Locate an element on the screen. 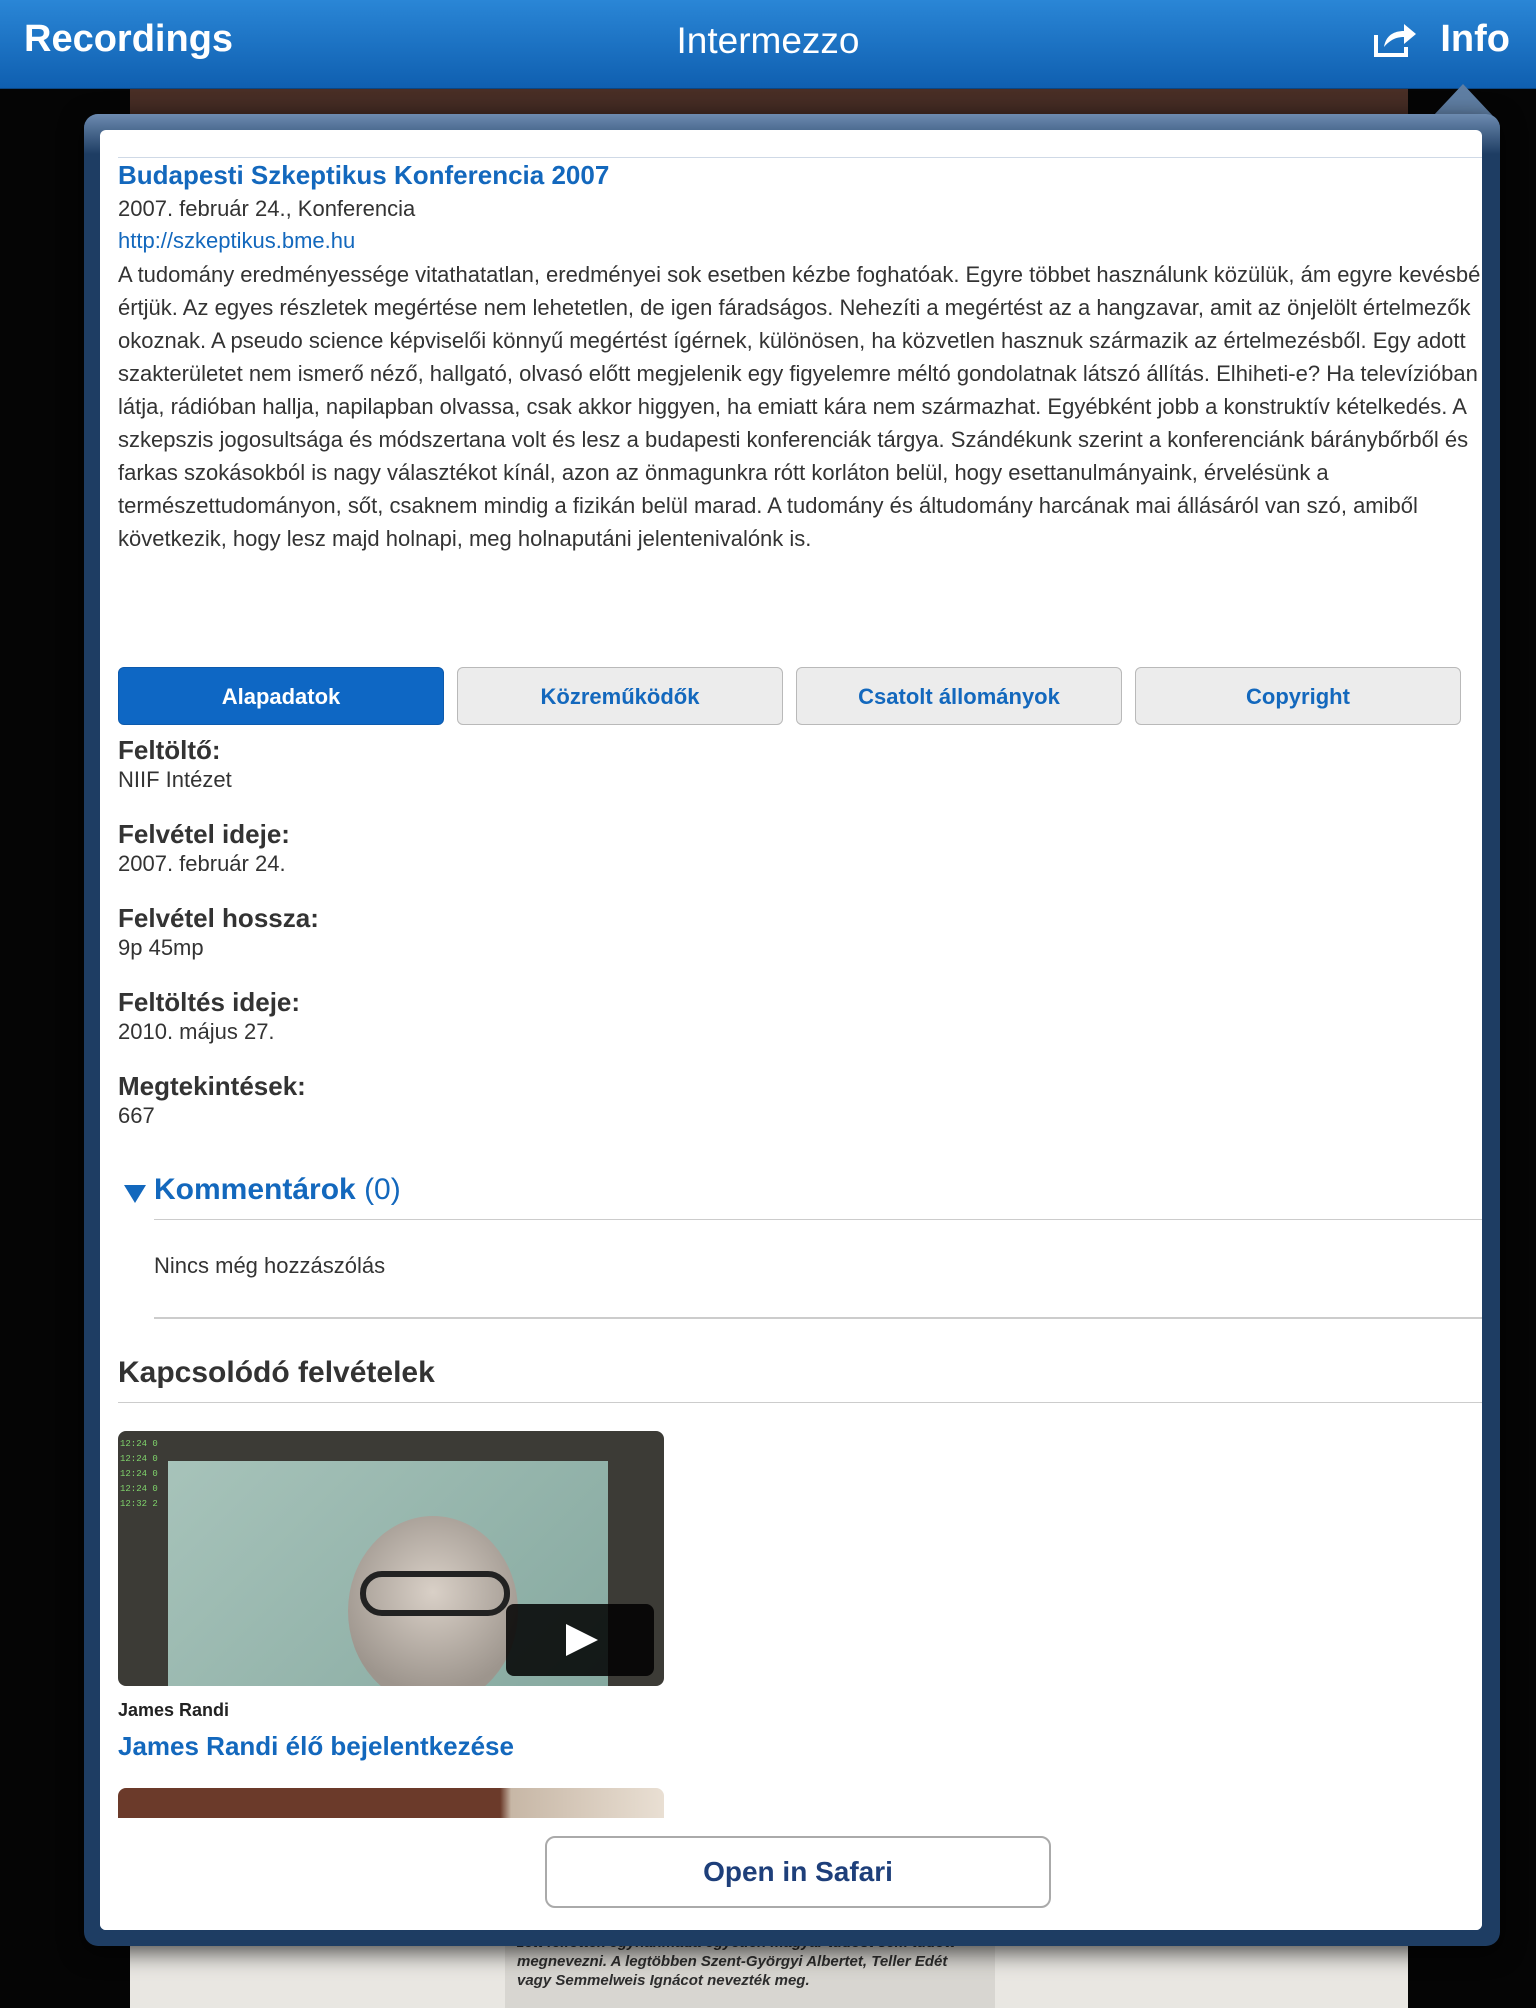 The height and width of the screenshot is (2008, 1536). field-label-recording-date: Felvétel ideje: is located at coordinates (204, 834).